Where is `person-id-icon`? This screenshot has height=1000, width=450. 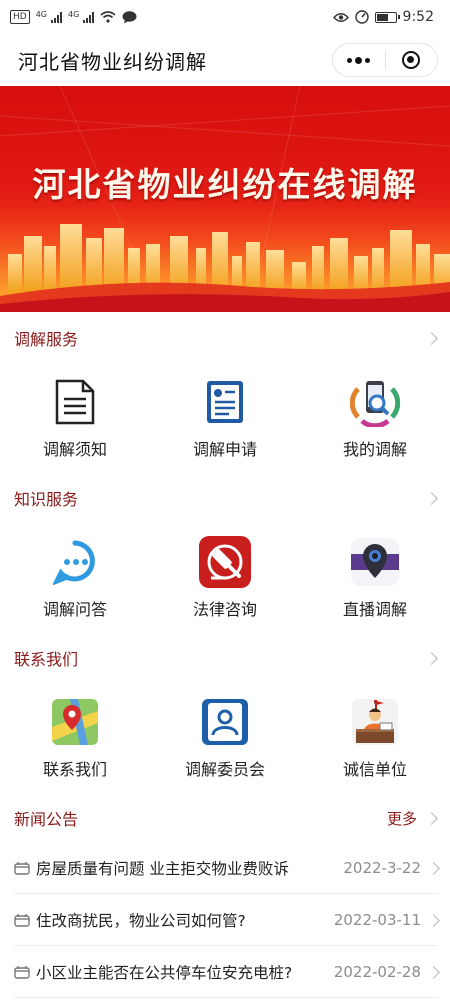 person-id-icon is located at coordinates (225, 722).